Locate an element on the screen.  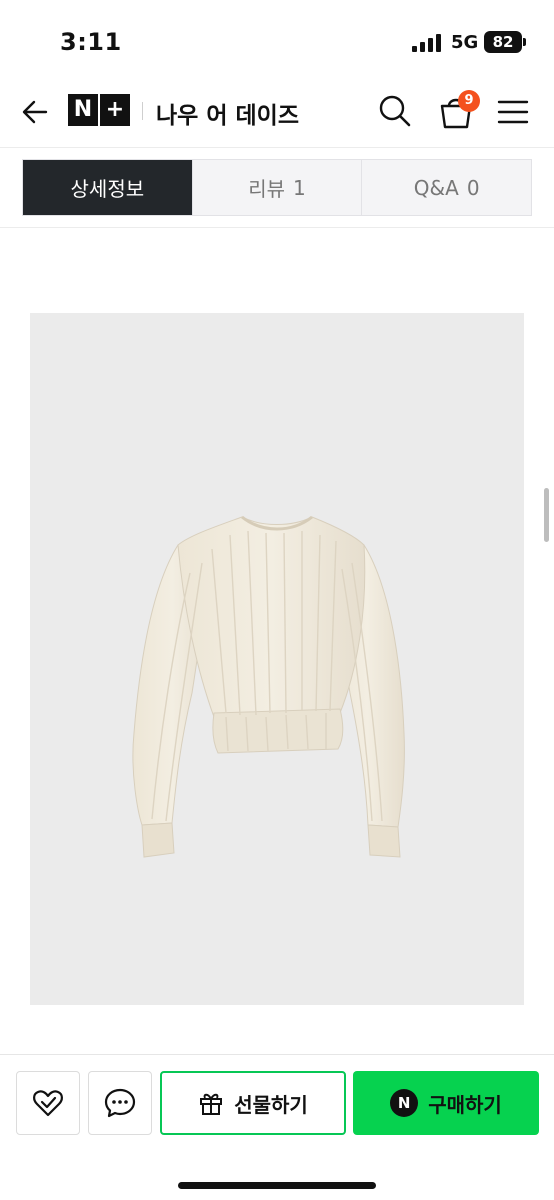
tab-label: 상세정보 is located at coordinates (107, 189).